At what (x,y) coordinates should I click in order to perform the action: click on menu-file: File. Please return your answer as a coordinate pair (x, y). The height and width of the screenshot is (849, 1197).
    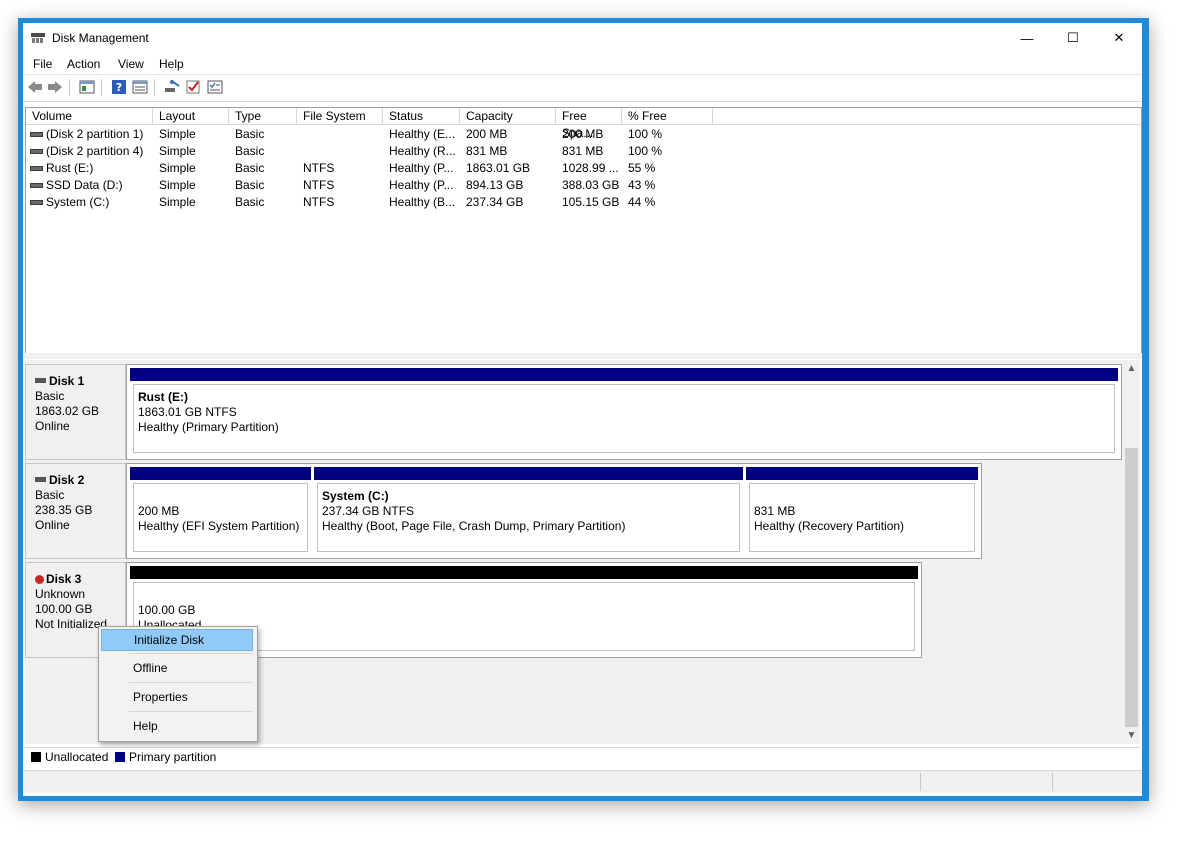
    Looking at the image, I should click on (42, 64).